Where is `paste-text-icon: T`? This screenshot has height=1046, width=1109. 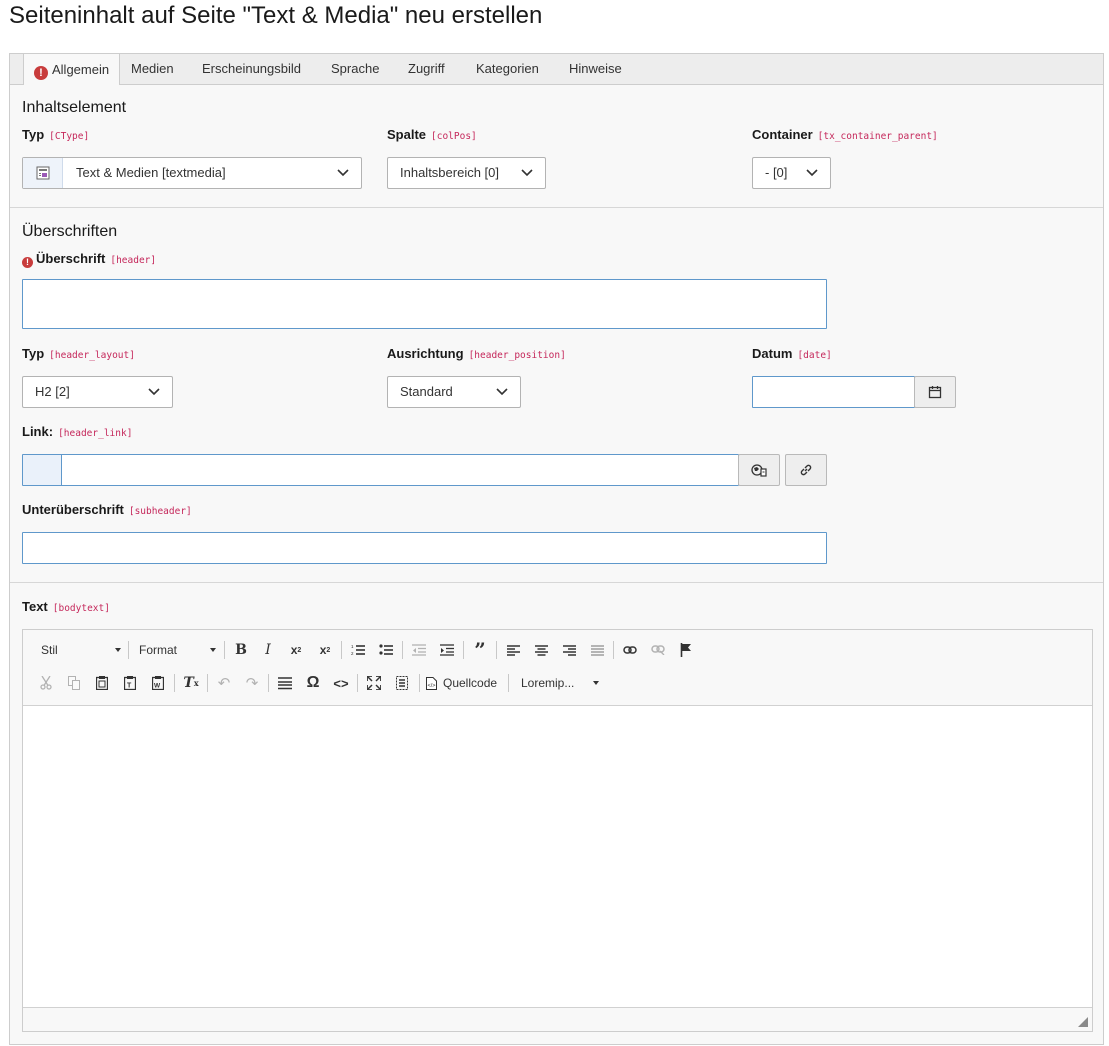
paste-text-icon: T is located at coordinates (130, 683).